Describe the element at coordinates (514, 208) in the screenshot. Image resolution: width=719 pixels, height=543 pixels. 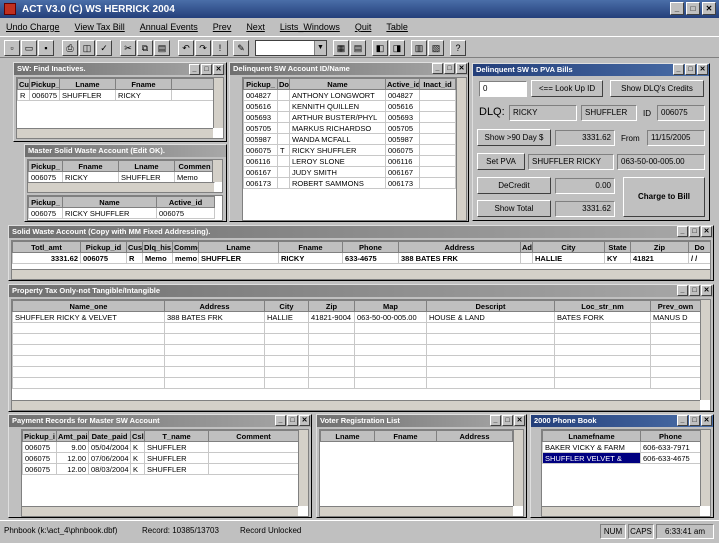
I see `show-total-button: Show Total` at that location.